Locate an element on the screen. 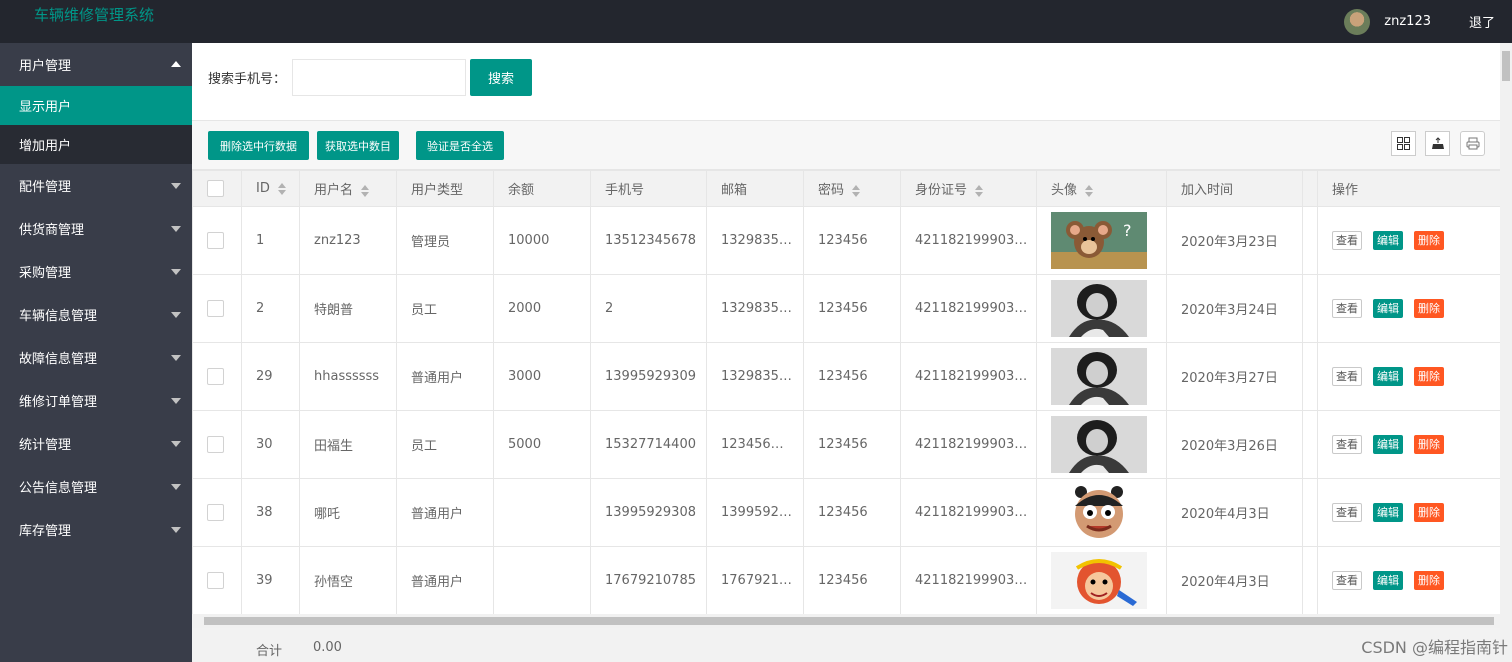 The image size is (1512, 662). cell-balance: 5000 is located at coordinates (542, 444).